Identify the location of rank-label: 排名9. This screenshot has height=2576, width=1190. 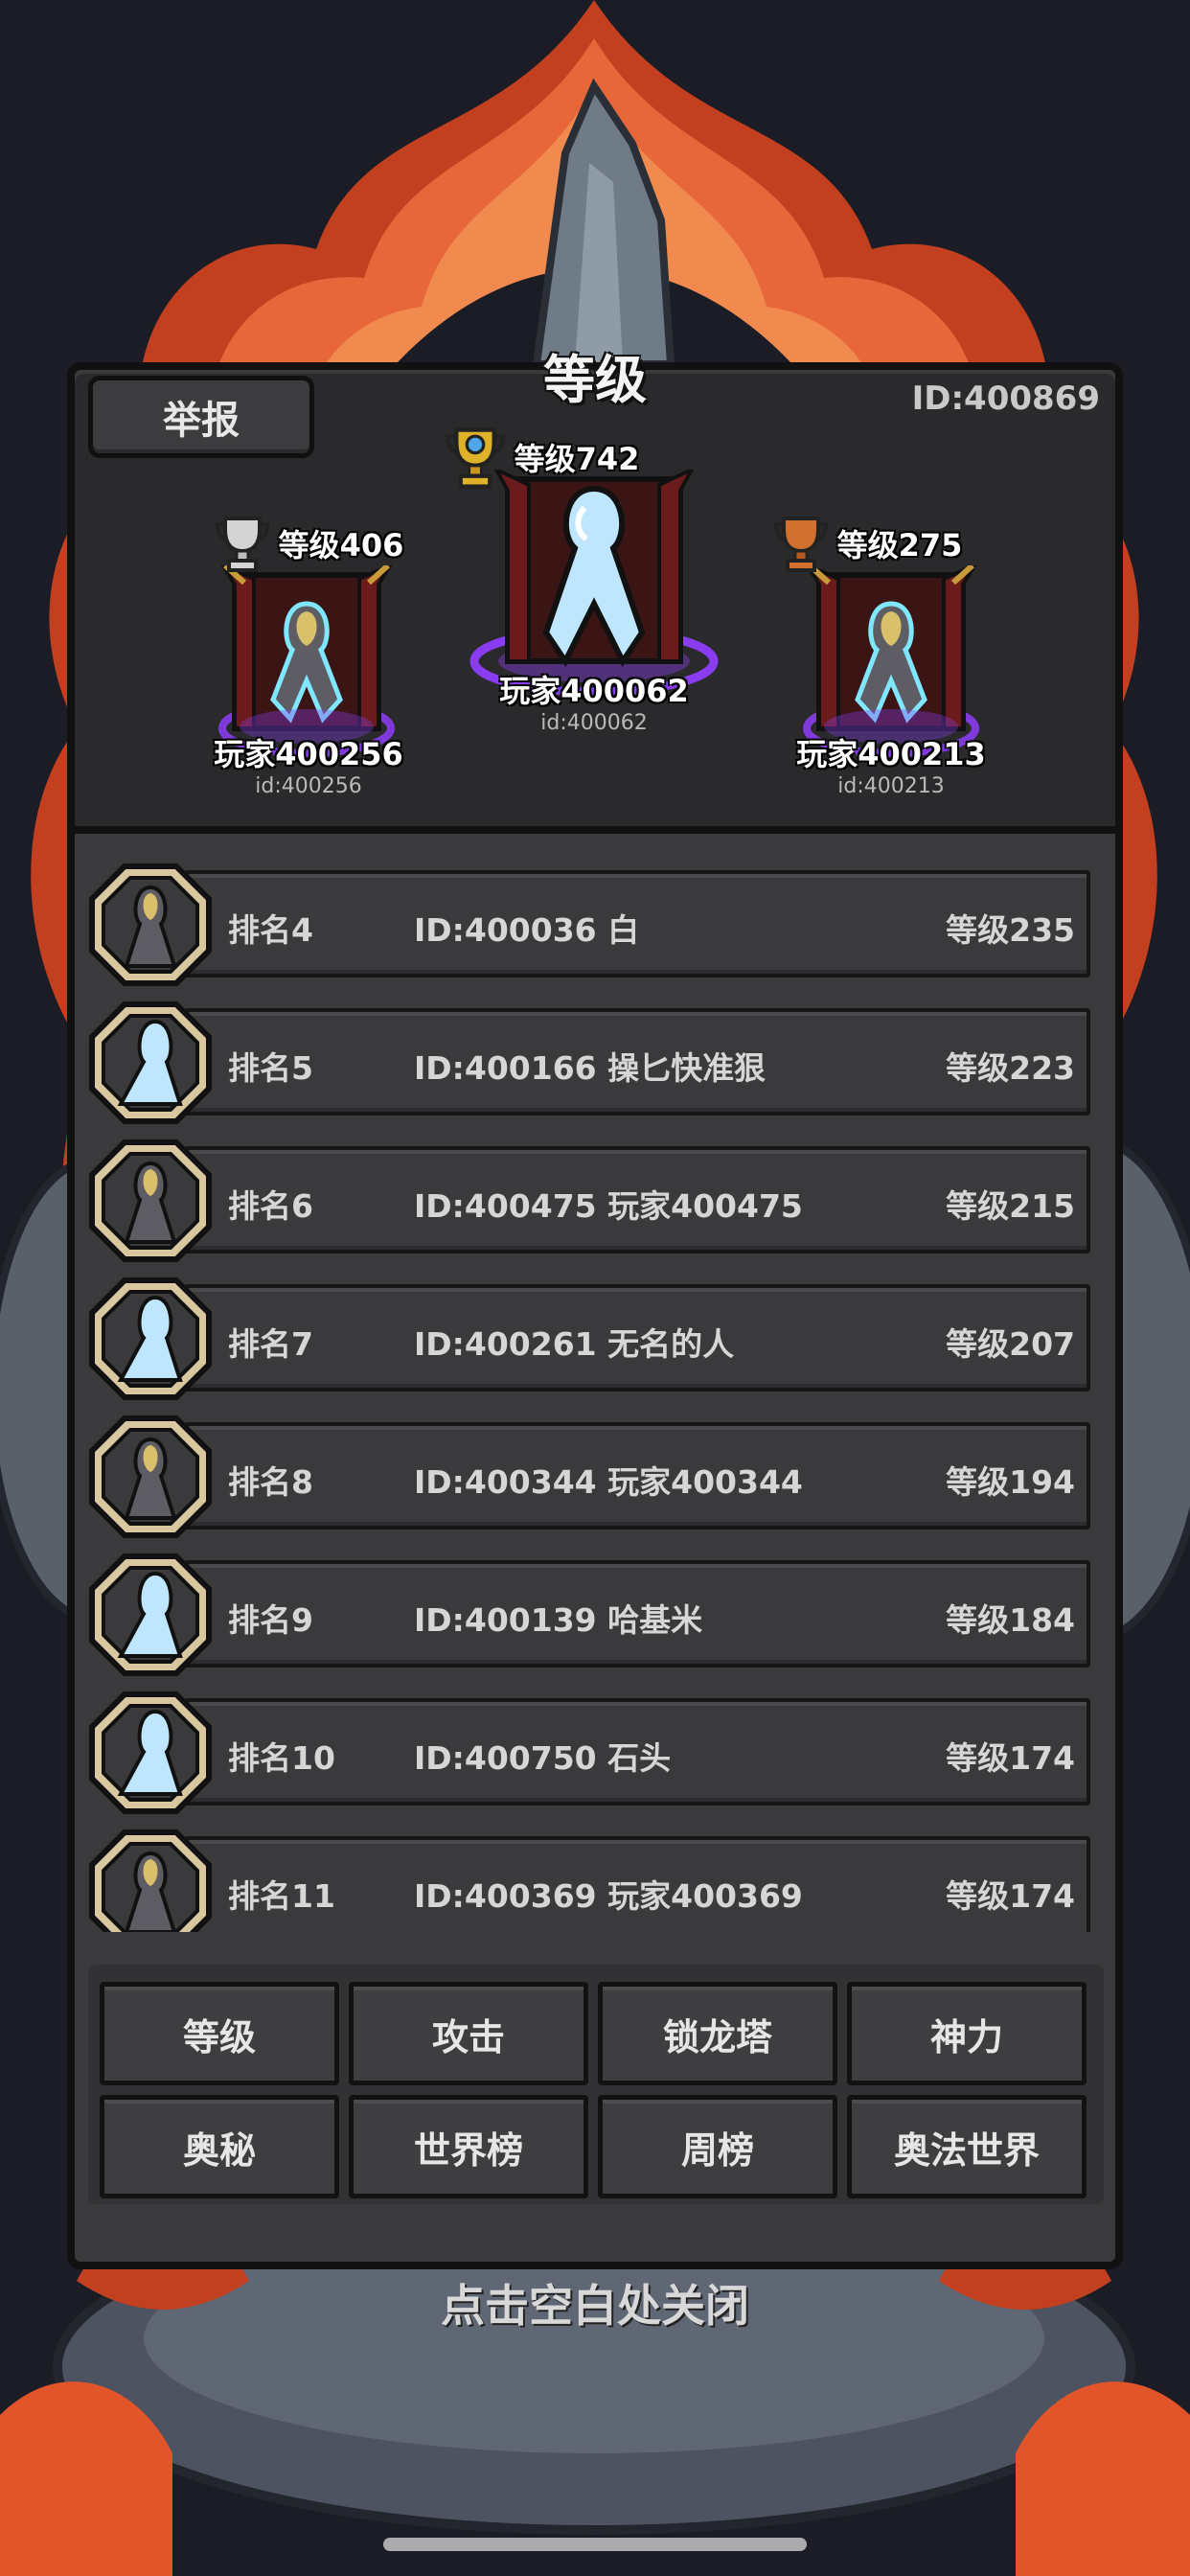
(271, 1620).